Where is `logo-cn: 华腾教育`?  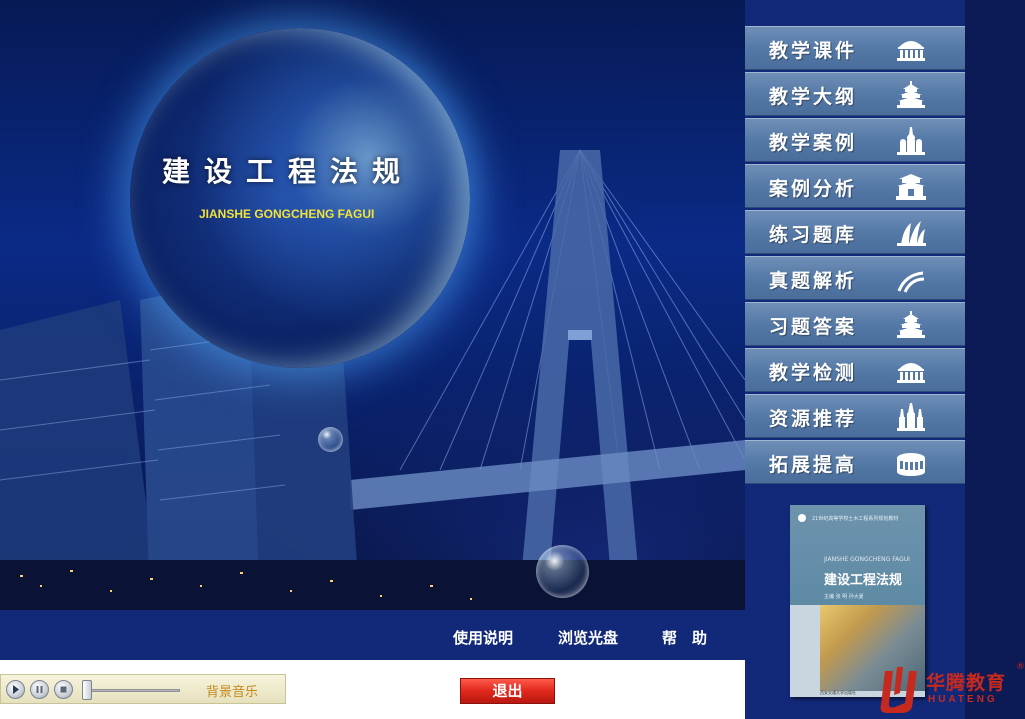 logo-cn: 华腾教育 is located at coordinates (966, 683).